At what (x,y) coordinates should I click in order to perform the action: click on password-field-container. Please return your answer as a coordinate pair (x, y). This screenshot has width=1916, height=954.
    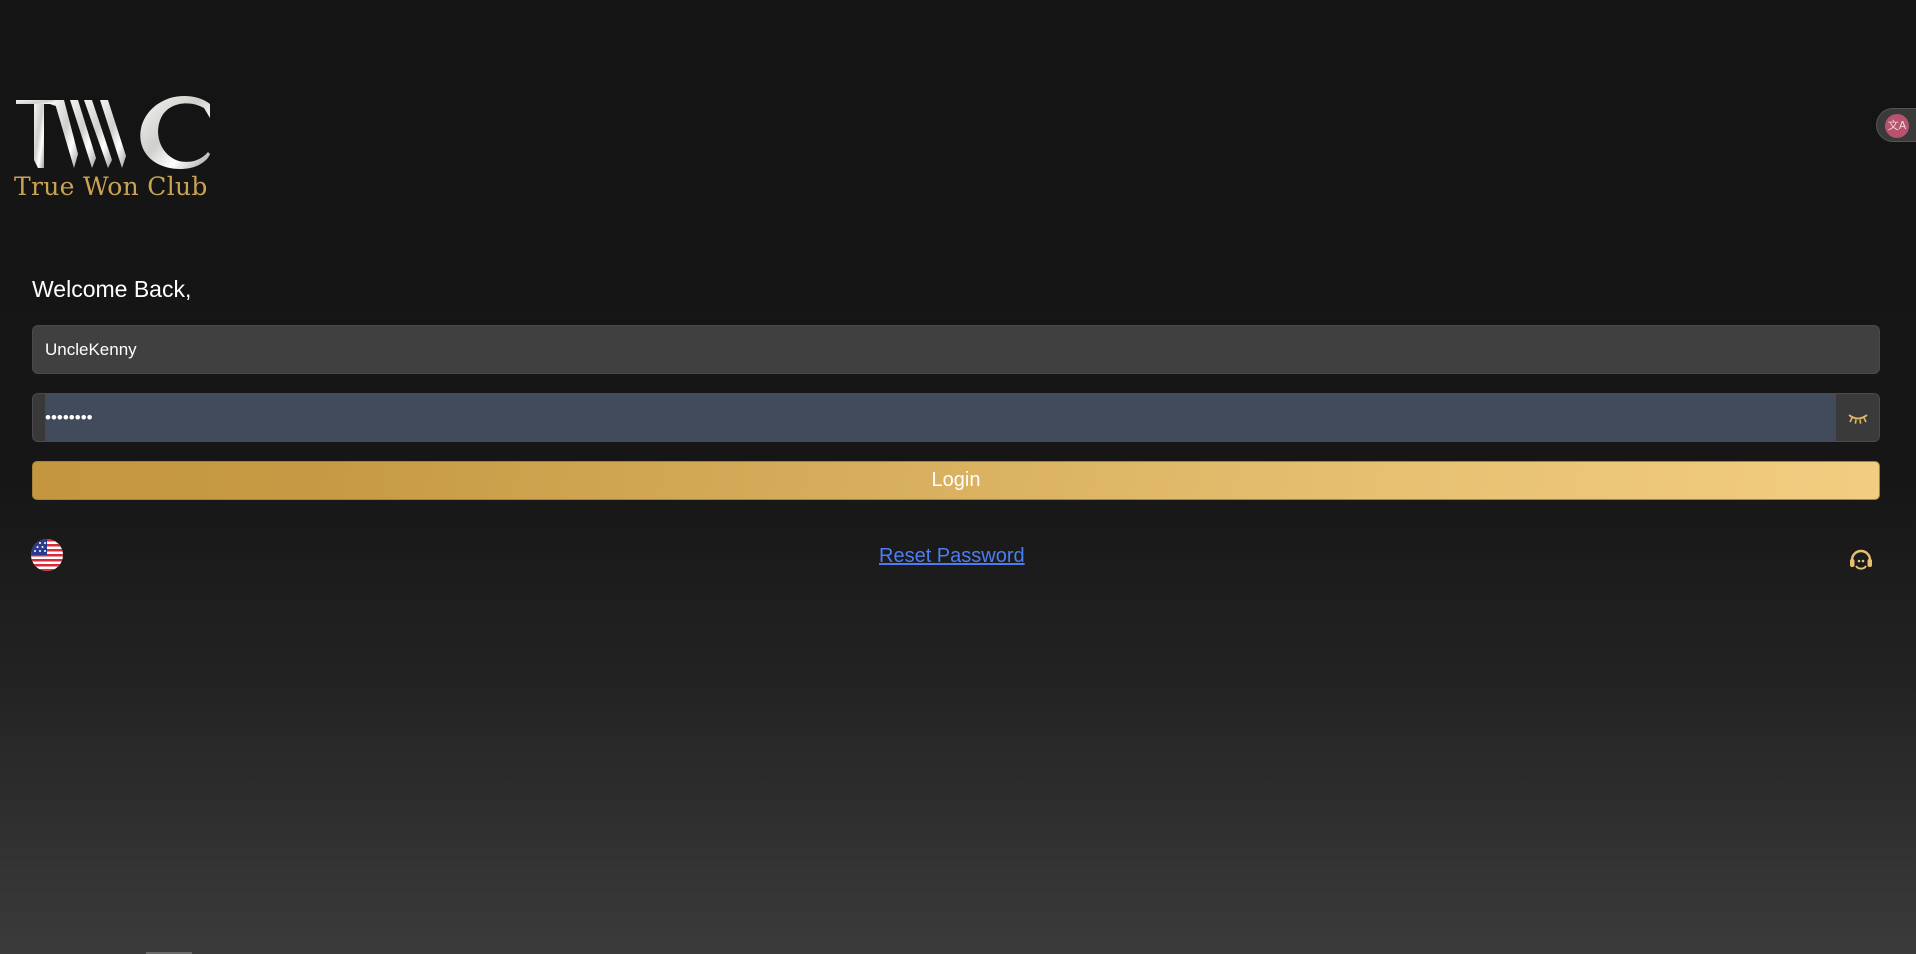
    Looking at the image, I should click on (956, 417).